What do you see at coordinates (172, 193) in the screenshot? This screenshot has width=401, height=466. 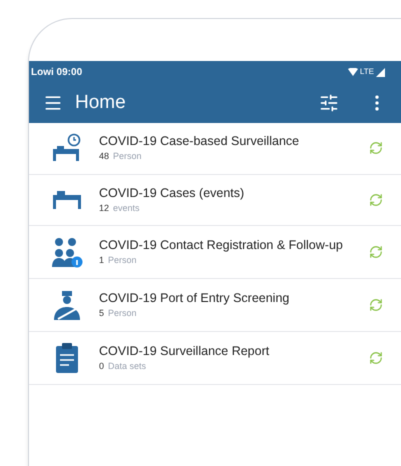 I see `program-title: COVID-19 Cases (events)` at bounding box center [172, 193].